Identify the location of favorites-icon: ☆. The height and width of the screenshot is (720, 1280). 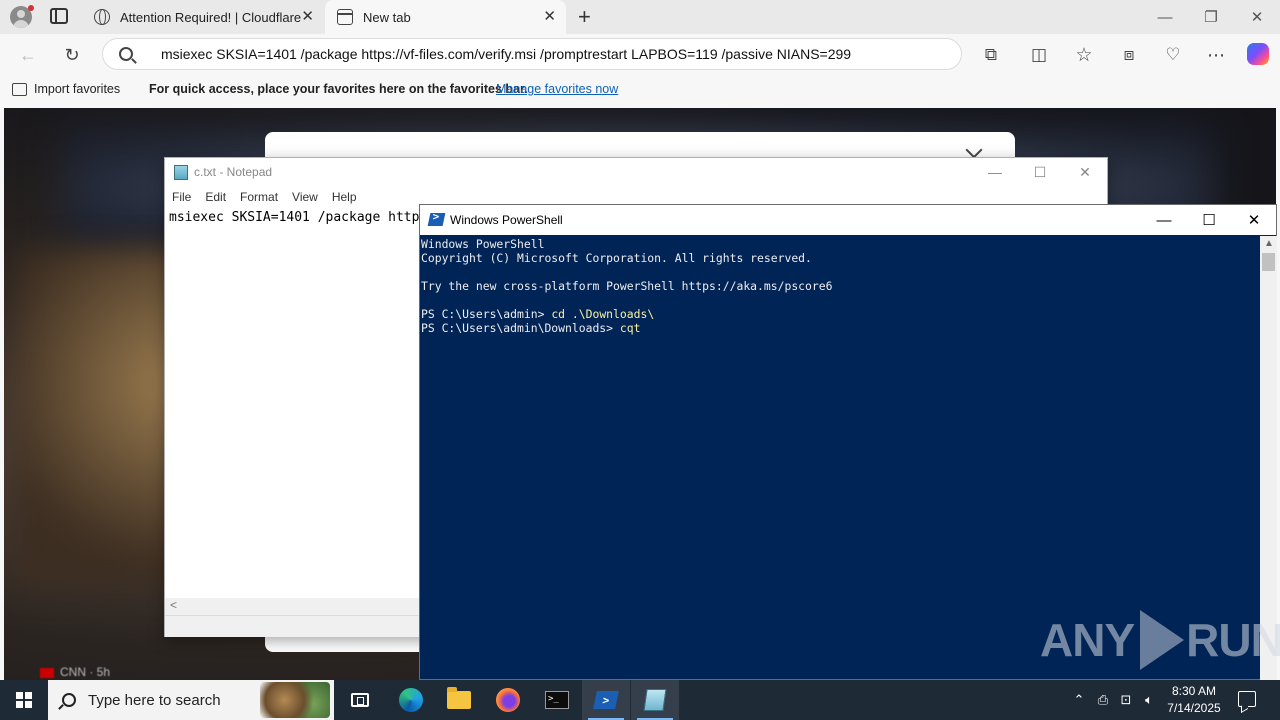
(1084, 55).